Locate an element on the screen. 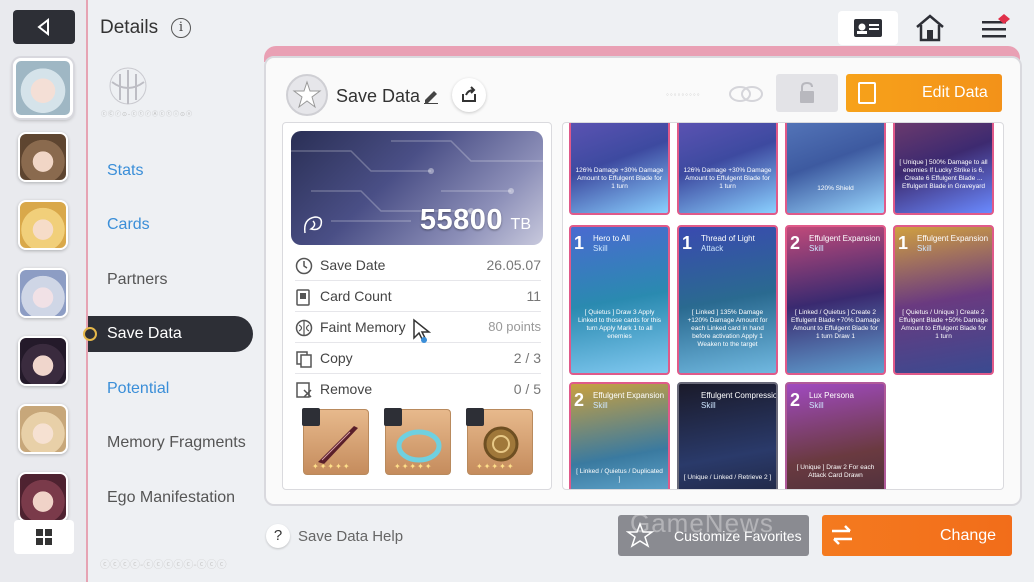 This screenshot has width=1034, height=582. nav-save-data-label: Save Data is located at coordinates (144, 333).